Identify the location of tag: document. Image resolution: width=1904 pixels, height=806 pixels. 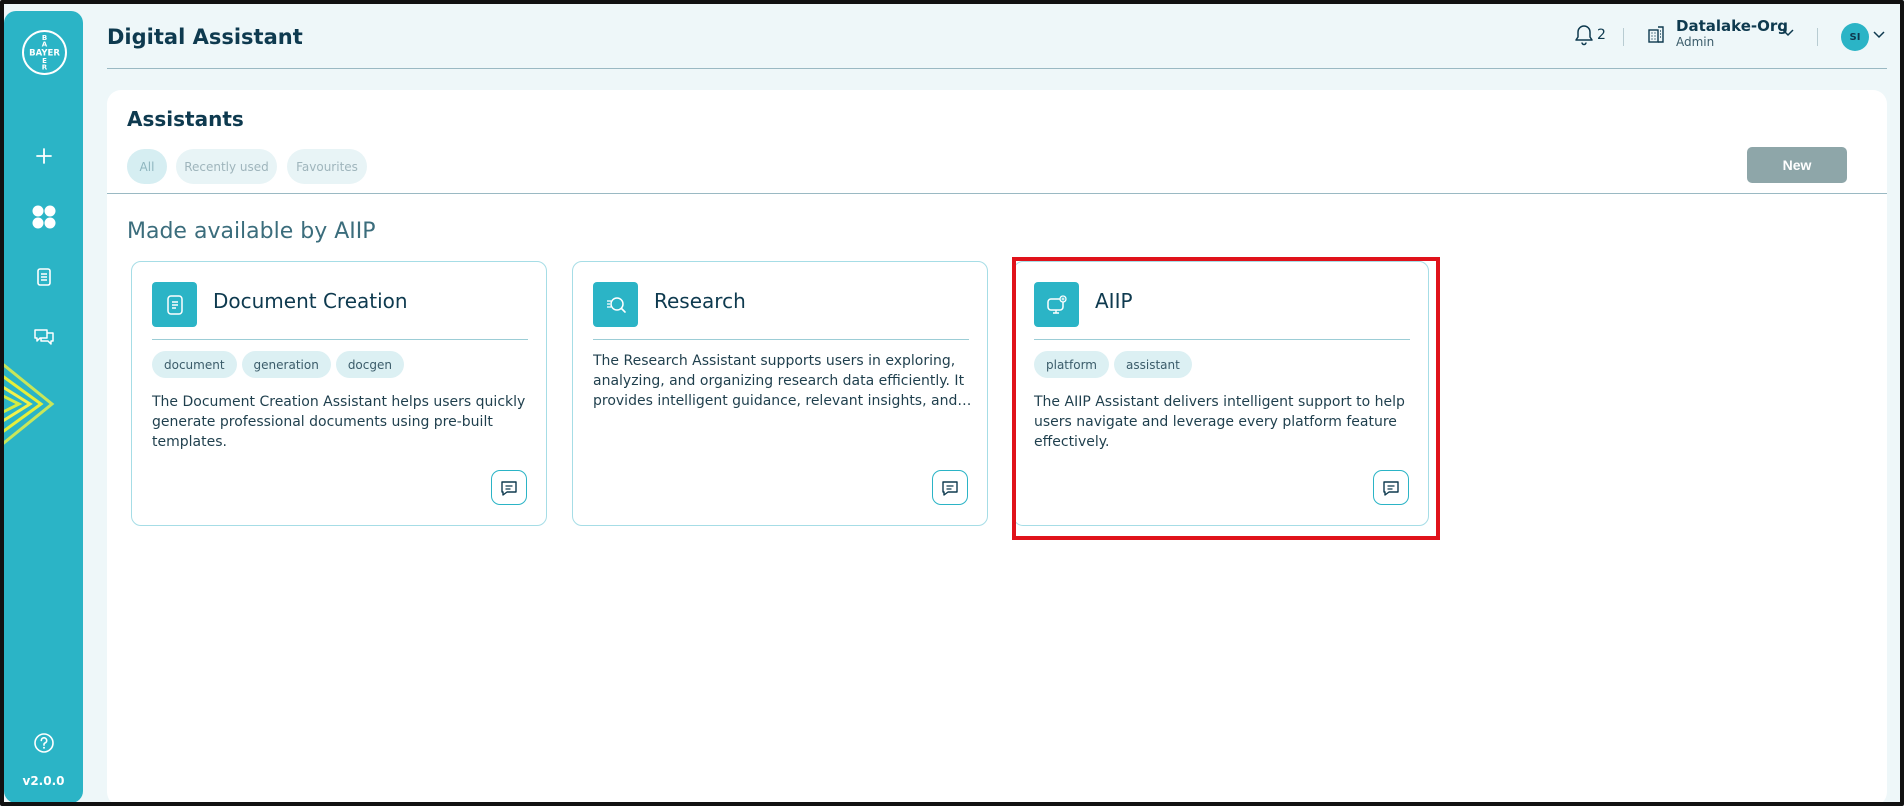
(194, 364).